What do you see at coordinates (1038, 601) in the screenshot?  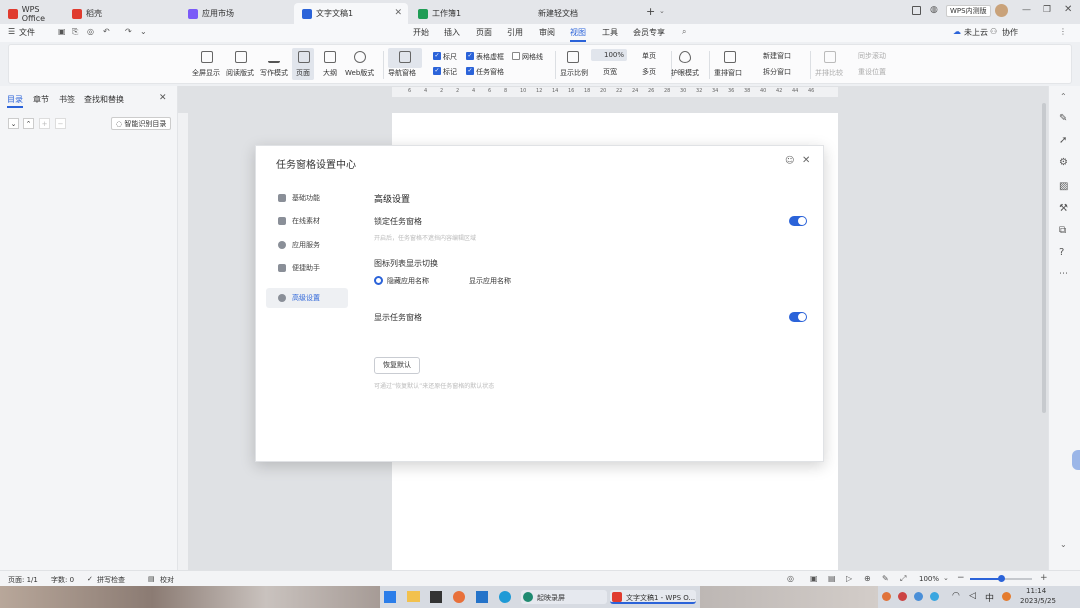 I see `clock-date: 2023/5/25` at bounding box center [1038, 601].